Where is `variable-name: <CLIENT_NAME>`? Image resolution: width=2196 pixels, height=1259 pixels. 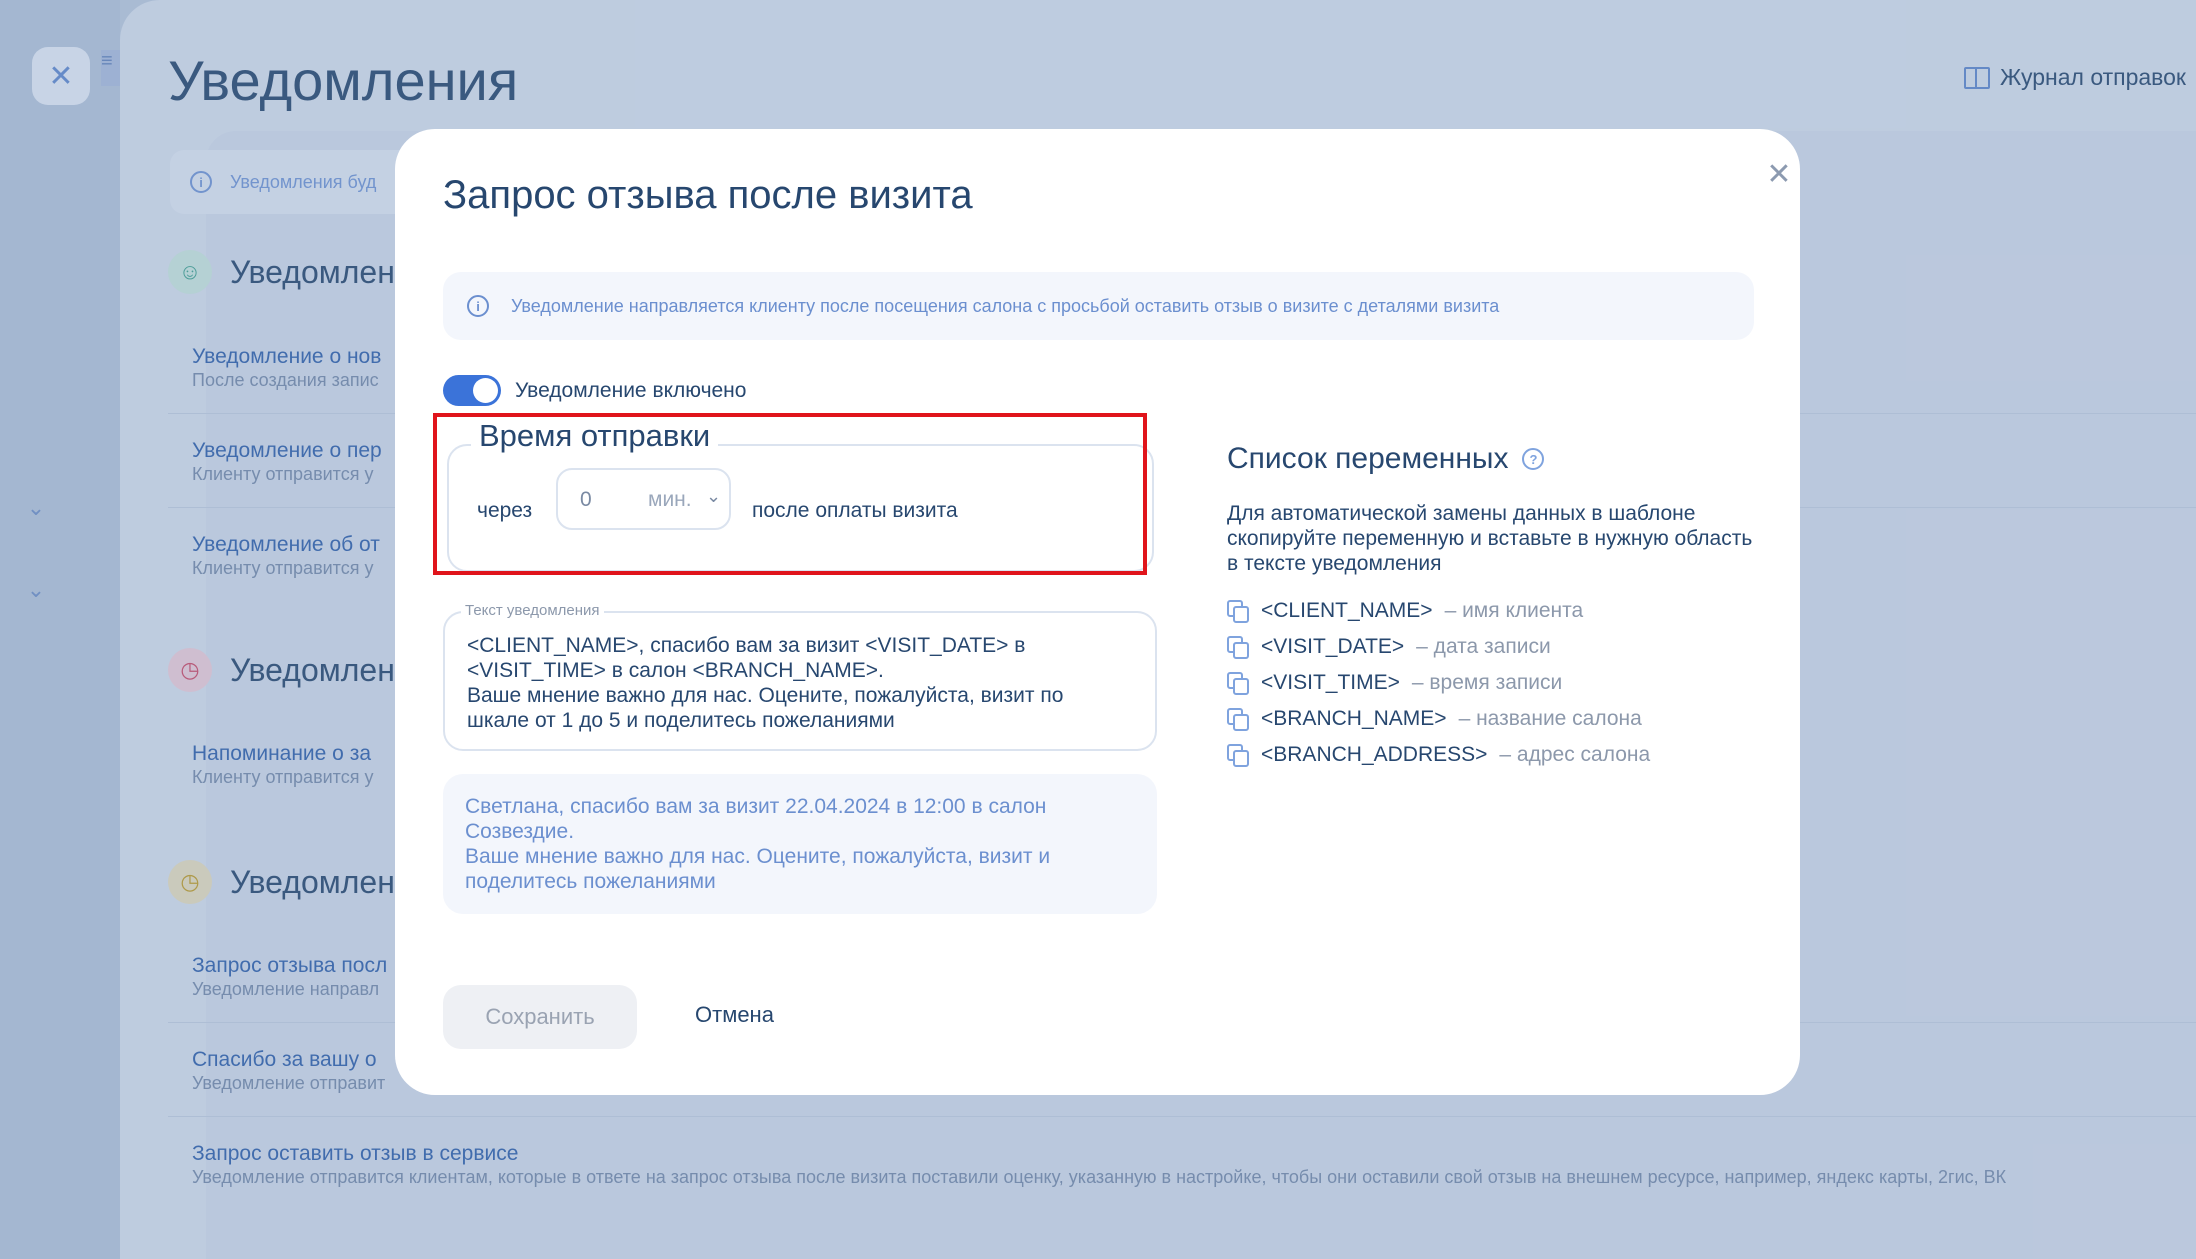 variable-name: <CLIENT_NAME> is located at coordinates (1347, 611).